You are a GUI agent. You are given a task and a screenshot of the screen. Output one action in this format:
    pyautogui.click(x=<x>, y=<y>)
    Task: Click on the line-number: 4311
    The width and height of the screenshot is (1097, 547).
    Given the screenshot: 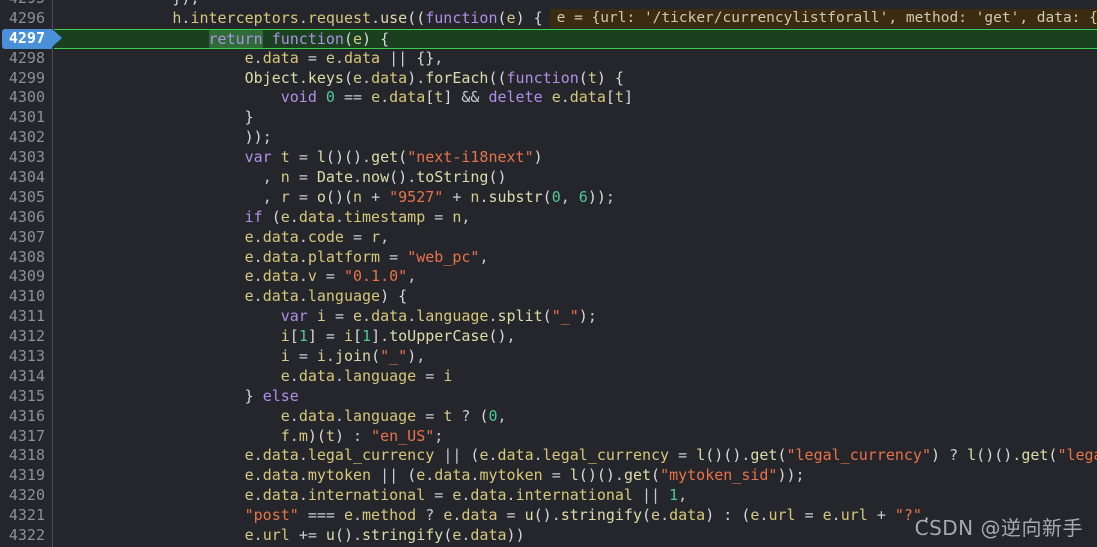 What is the action you would take?
    pyautogui.click(x=26, y=317)
    